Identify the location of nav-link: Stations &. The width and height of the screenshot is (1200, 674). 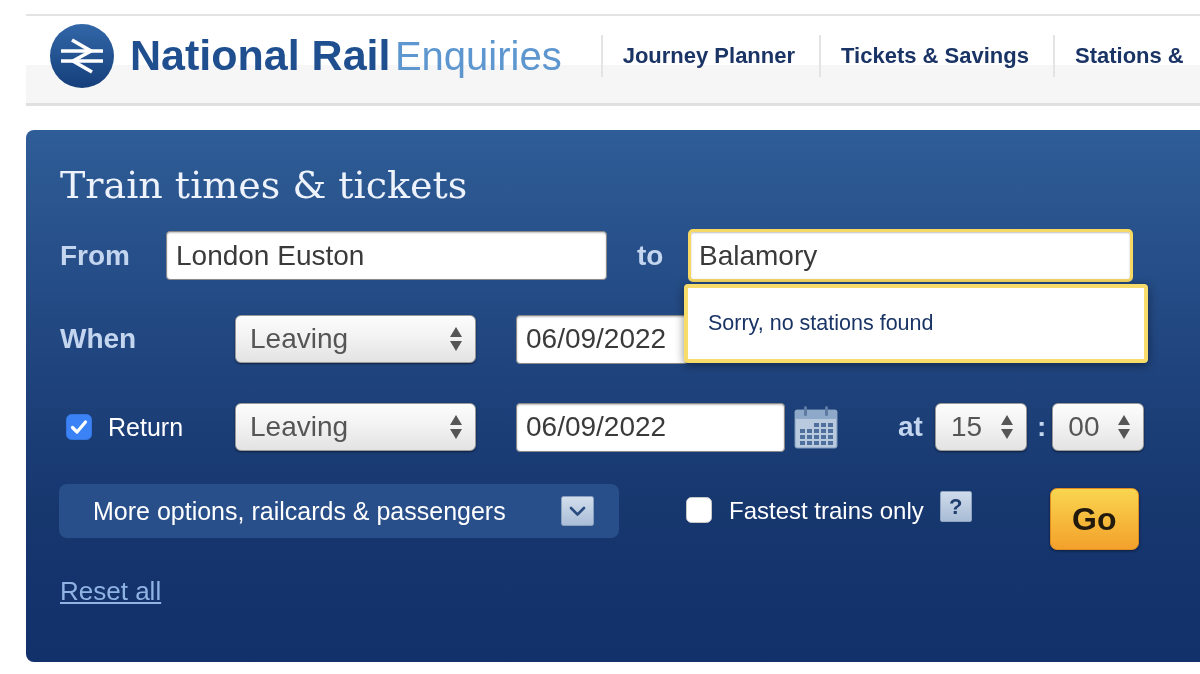
(1119, 55).